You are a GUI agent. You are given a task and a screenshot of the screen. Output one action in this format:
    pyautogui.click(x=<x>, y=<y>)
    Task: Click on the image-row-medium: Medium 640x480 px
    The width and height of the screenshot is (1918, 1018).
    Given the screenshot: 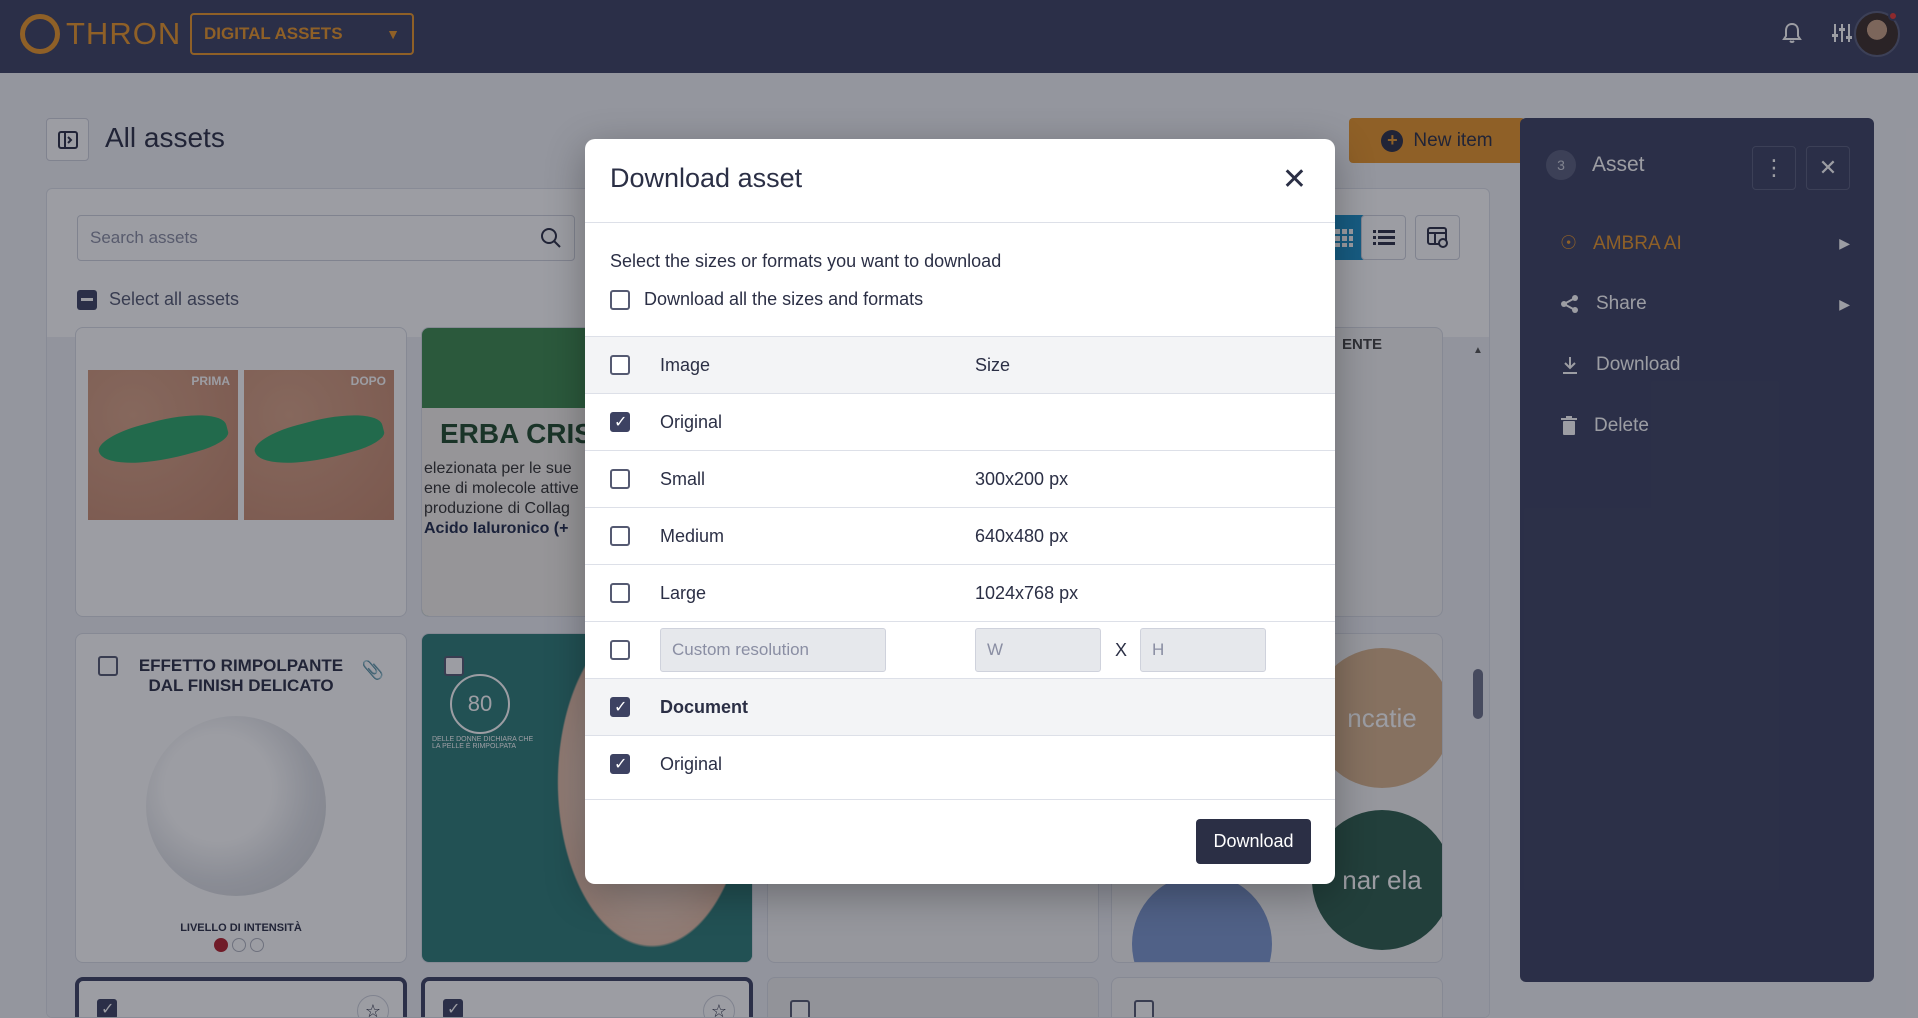 What is the action you would take?
    pyautogui.click(x=960, y=535)
    